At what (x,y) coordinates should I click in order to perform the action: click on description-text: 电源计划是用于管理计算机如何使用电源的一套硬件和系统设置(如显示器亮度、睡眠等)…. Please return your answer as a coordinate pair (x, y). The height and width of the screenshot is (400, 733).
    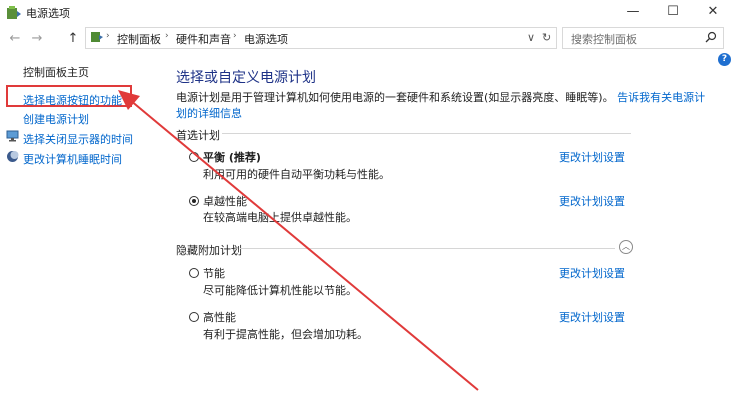
    Looking at the image, I should click on (395, 97).